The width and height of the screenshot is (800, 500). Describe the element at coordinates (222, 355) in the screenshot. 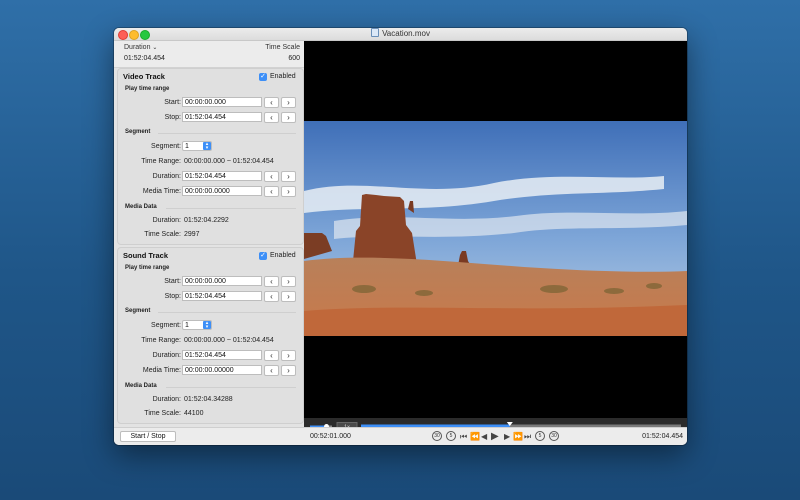

I see `sound-duration-field: 01:52:04.454` at that location.